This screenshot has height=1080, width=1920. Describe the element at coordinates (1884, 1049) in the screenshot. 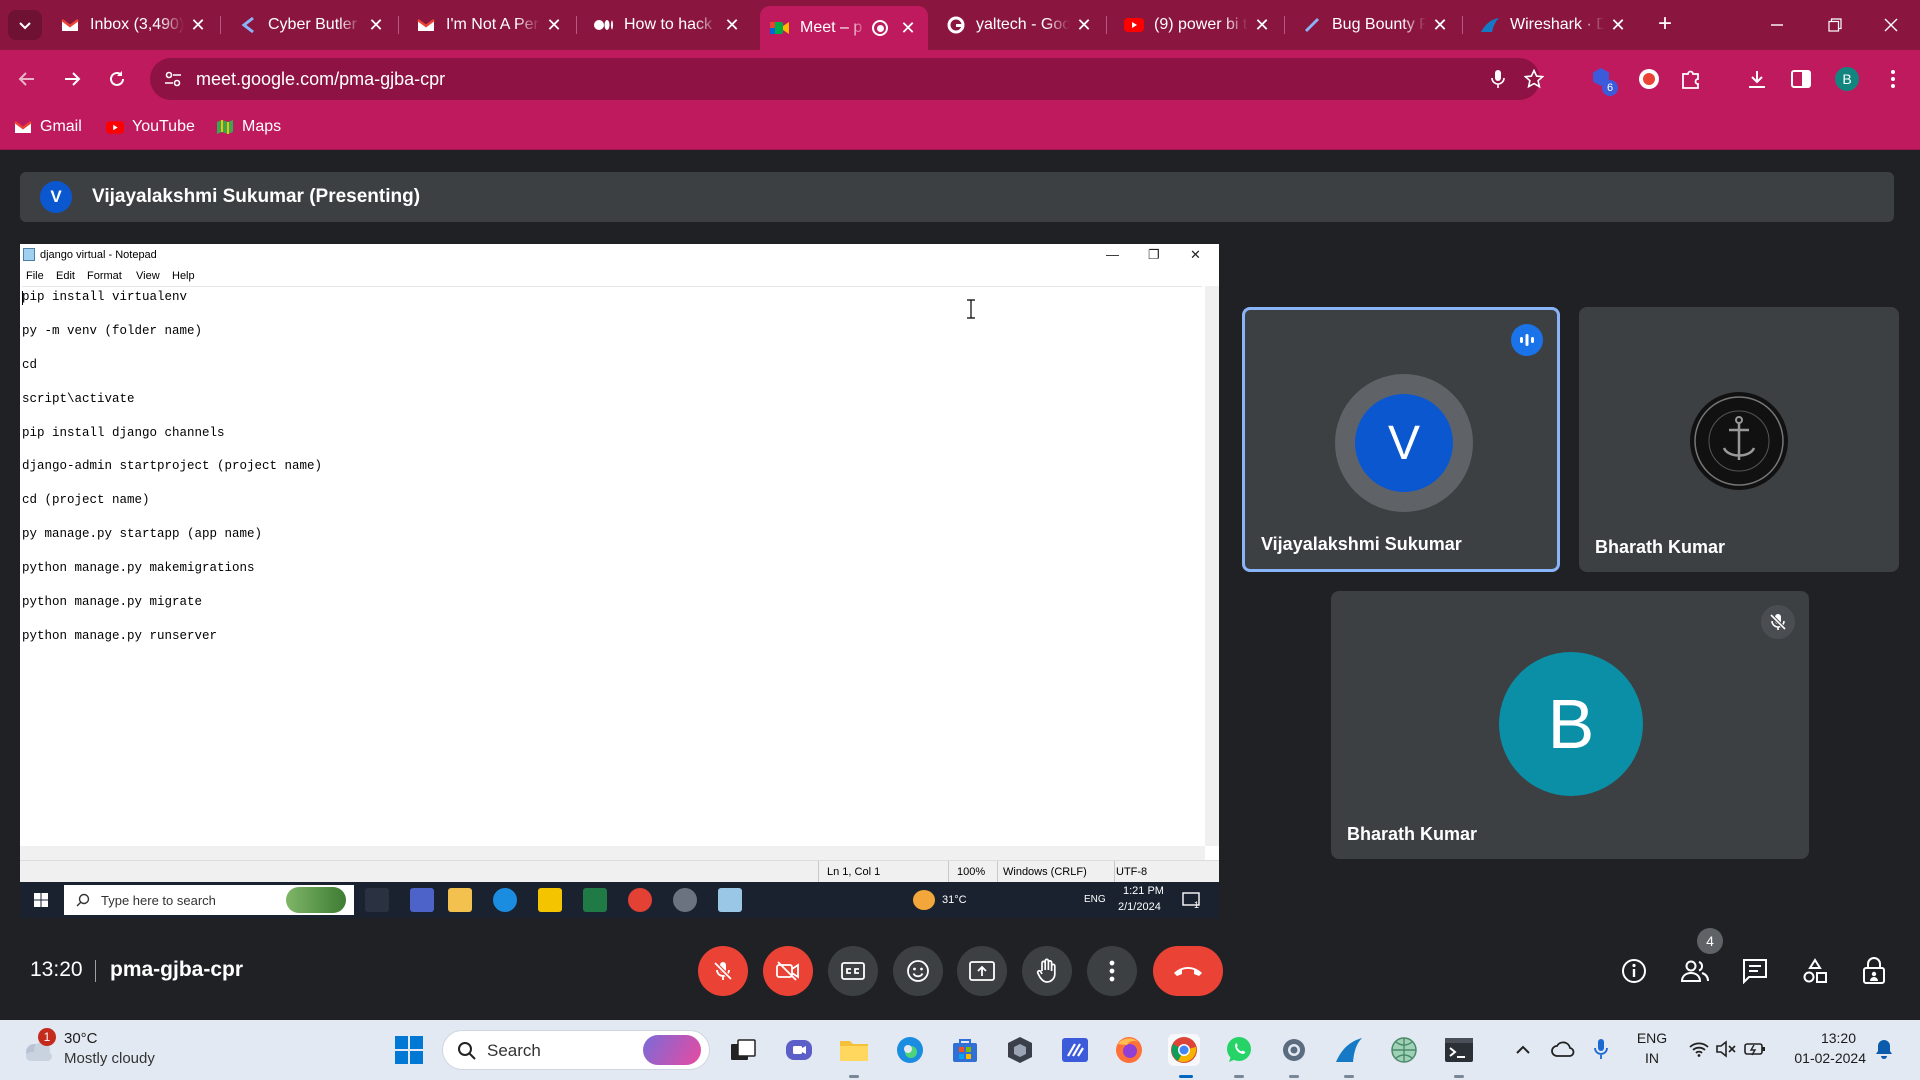

I see `notification-bell-icon` at that location.